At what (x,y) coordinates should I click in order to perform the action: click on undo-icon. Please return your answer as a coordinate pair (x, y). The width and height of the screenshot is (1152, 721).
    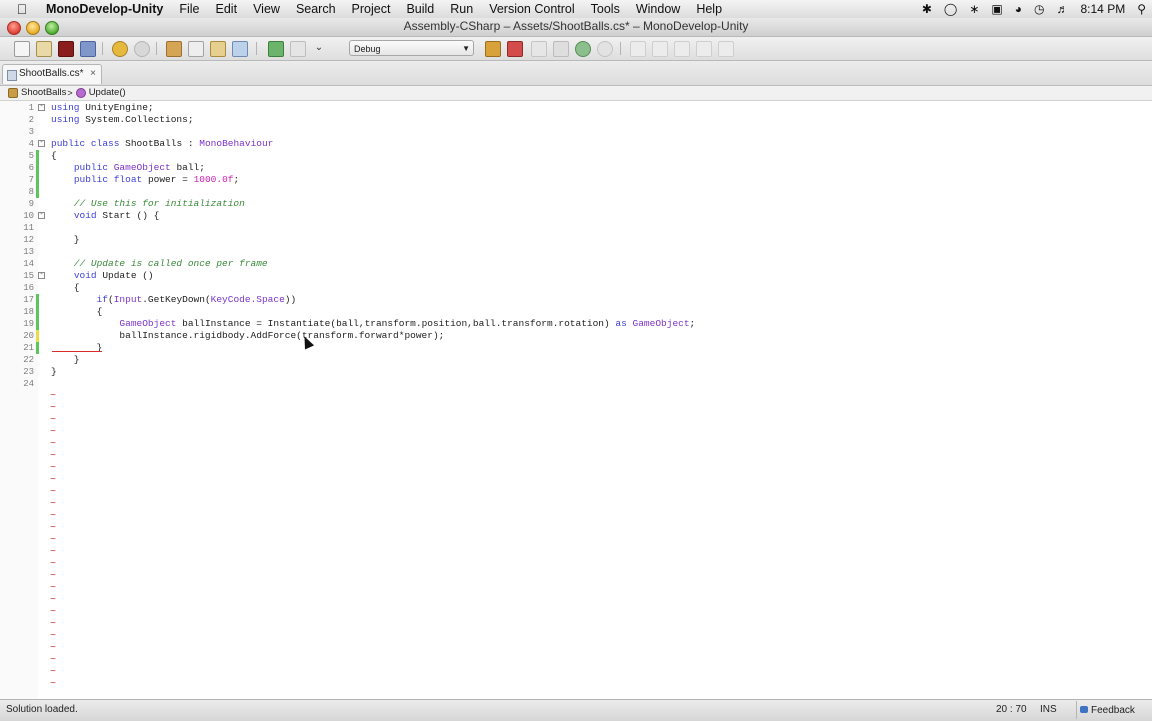
    Looking at the image, I should click on (120, 49).